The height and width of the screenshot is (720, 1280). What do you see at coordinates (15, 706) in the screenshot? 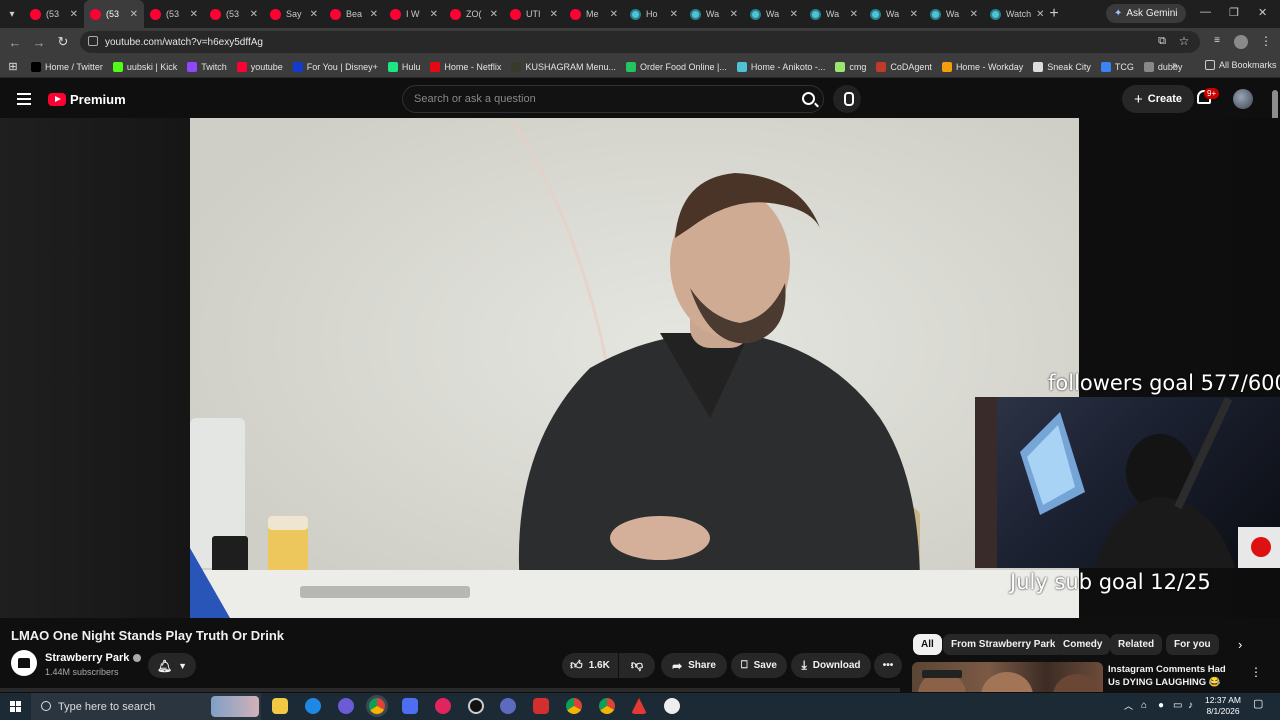
I see `windows-start-icon` at bounding box center [15, 706].